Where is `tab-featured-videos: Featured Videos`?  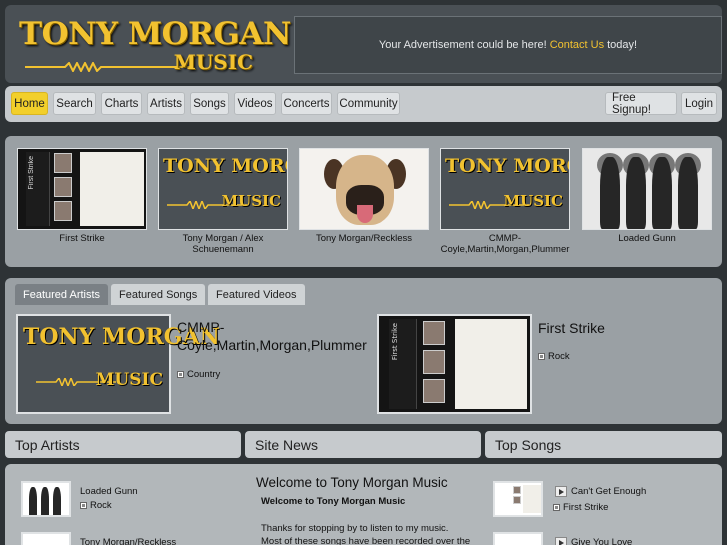
tab-featured-videos: Featured Videos is located at coordinates (256, 294).